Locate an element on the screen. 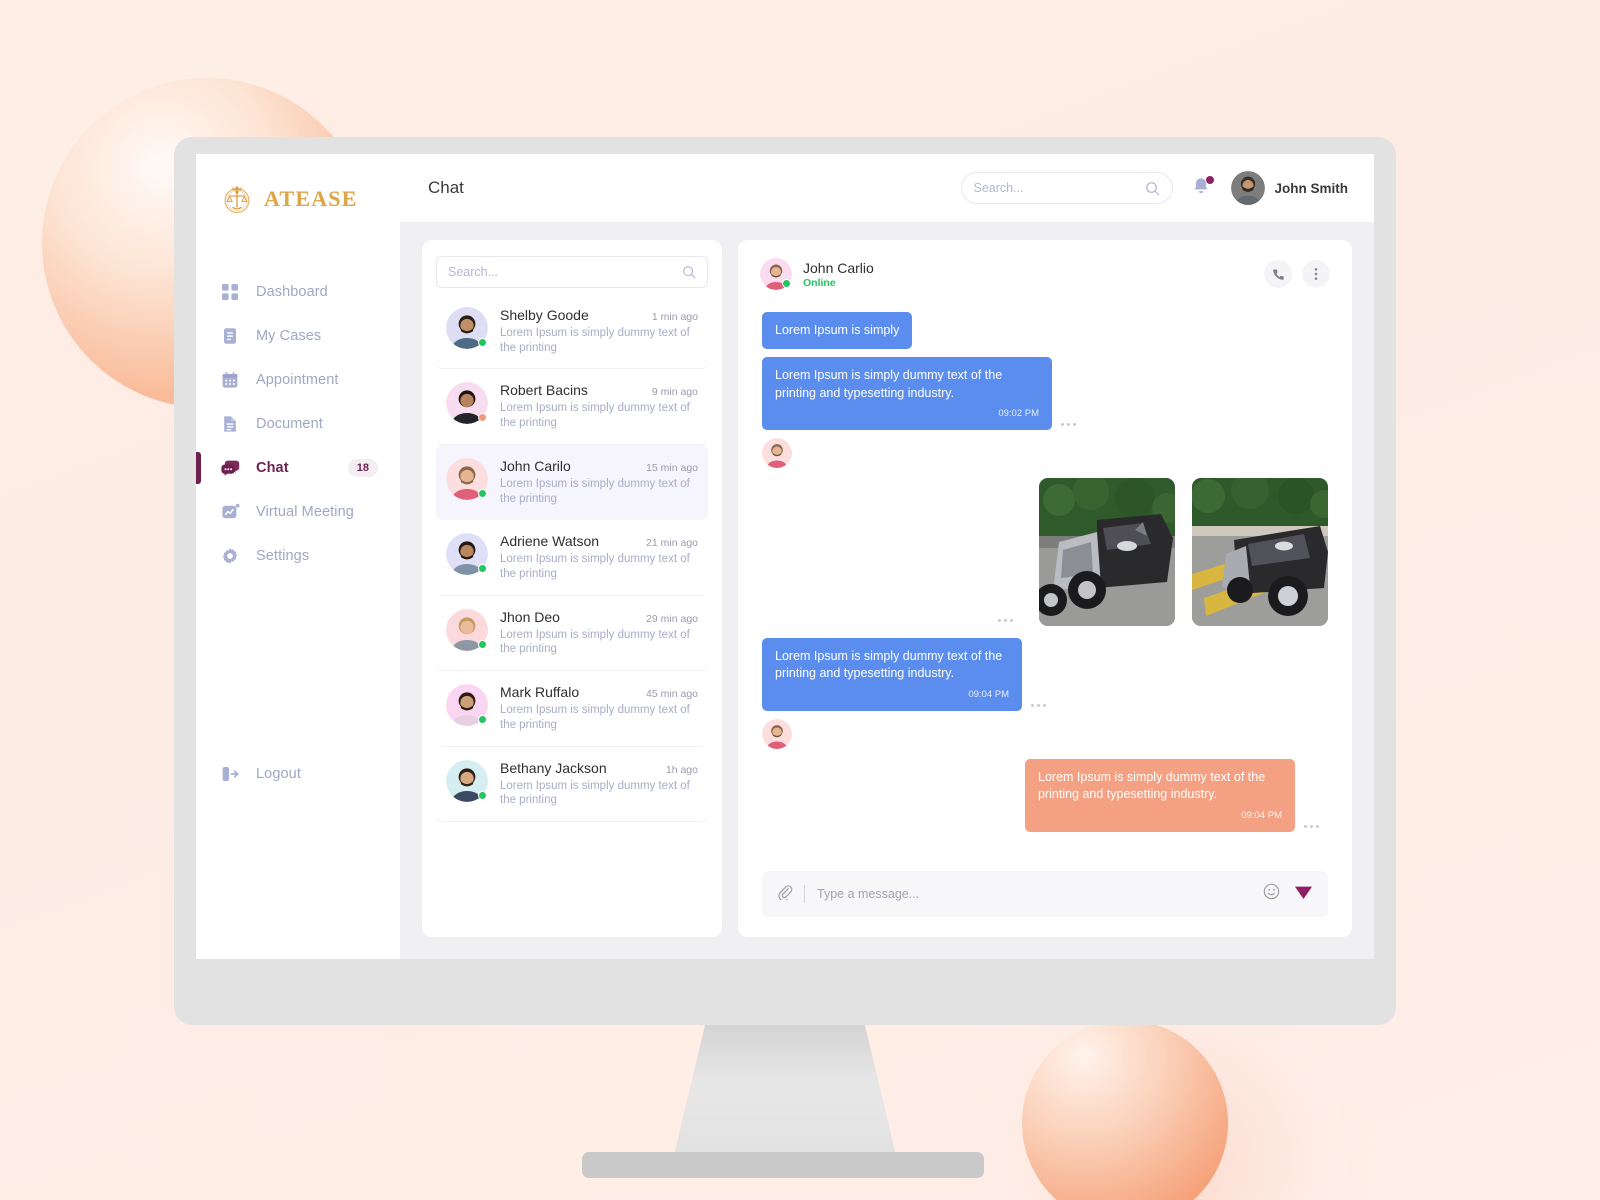 This screenshot has height=1200, width=1600. avatar-john-carlio-image is located at coordinates (777, 733).